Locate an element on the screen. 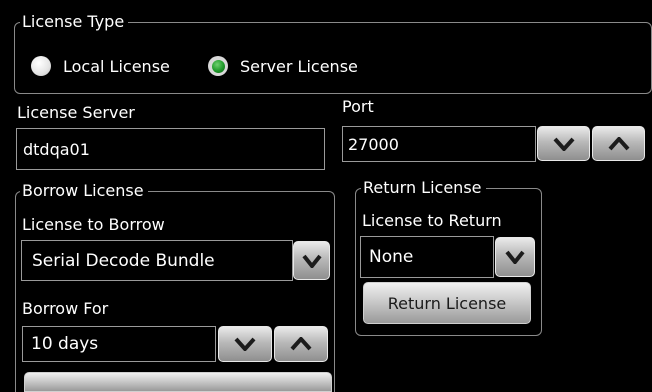 This screenshot has height=392, width=652. borrow-for-label: Borrow For is located at coordinates (65, 308).